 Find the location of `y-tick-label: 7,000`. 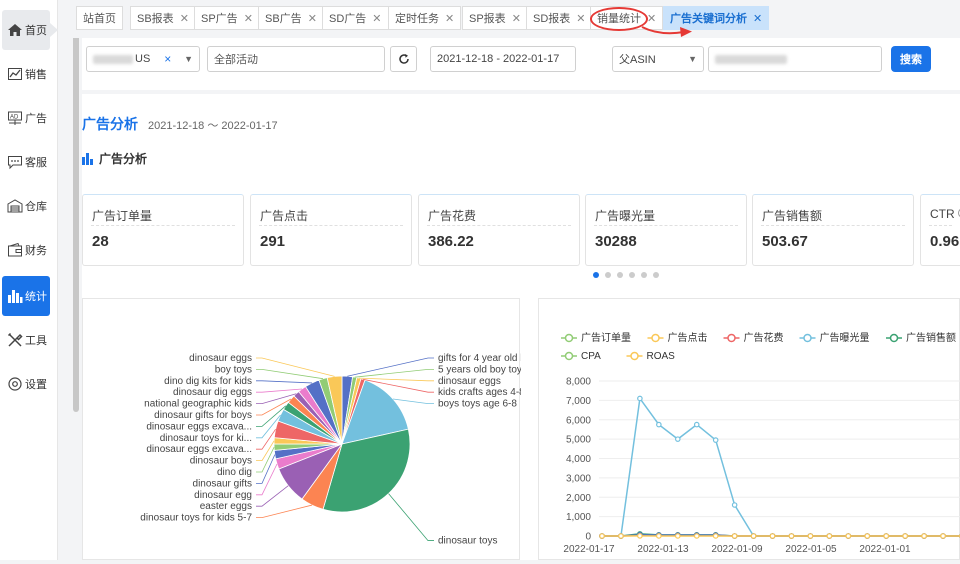

y-tick-label: 7,000 is located at coordinates (578, 401).